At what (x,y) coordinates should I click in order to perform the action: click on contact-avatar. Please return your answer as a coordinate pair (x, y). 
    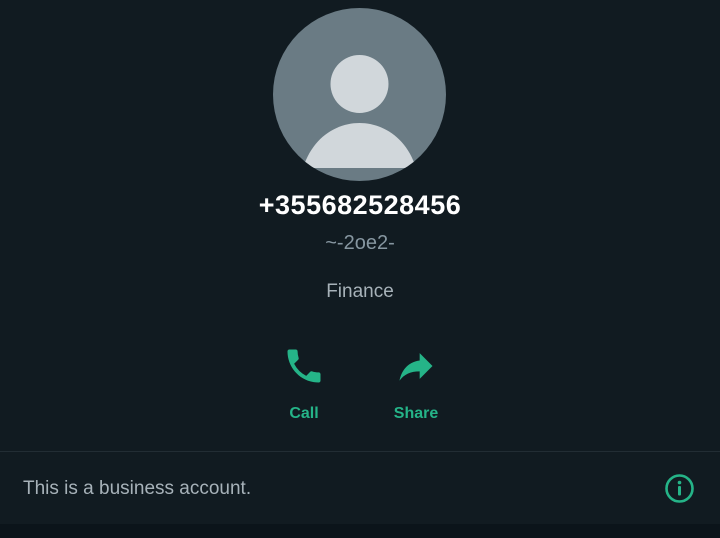
    Looking at the image, I should click on (359, 94).